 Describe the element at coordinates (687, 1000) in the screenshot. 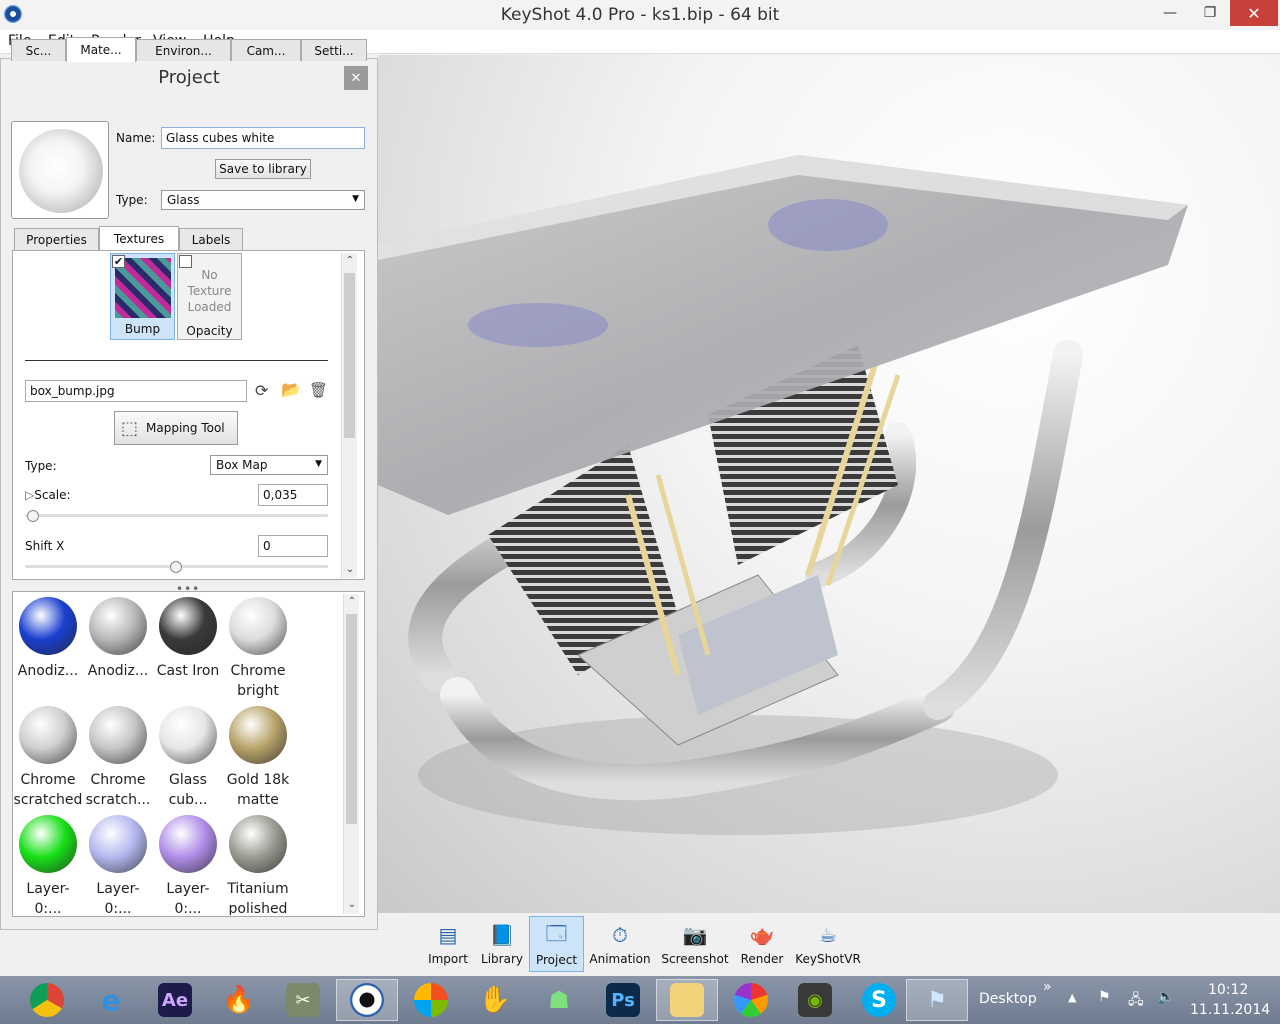

I see `taskbar-explorer` at that location.